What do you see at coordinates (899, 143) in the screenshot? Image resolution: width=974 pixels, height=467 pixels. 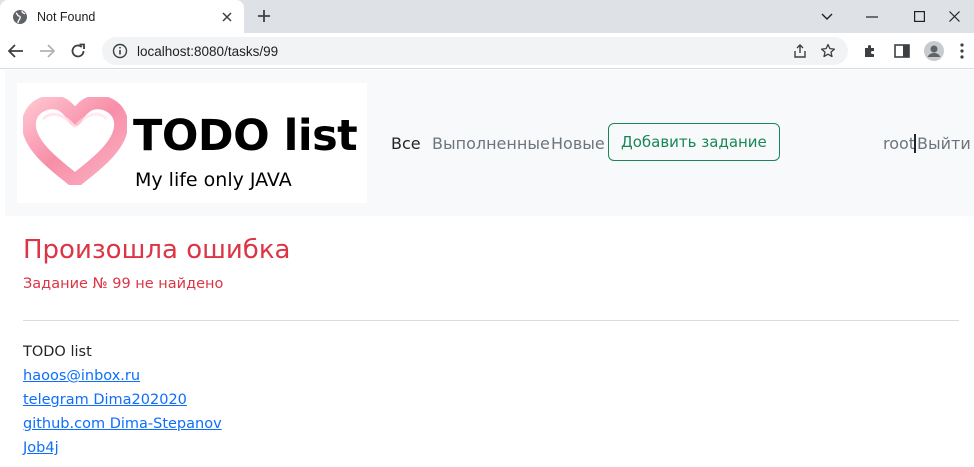 I see `current-user: root` at bounding box center [899, 143].